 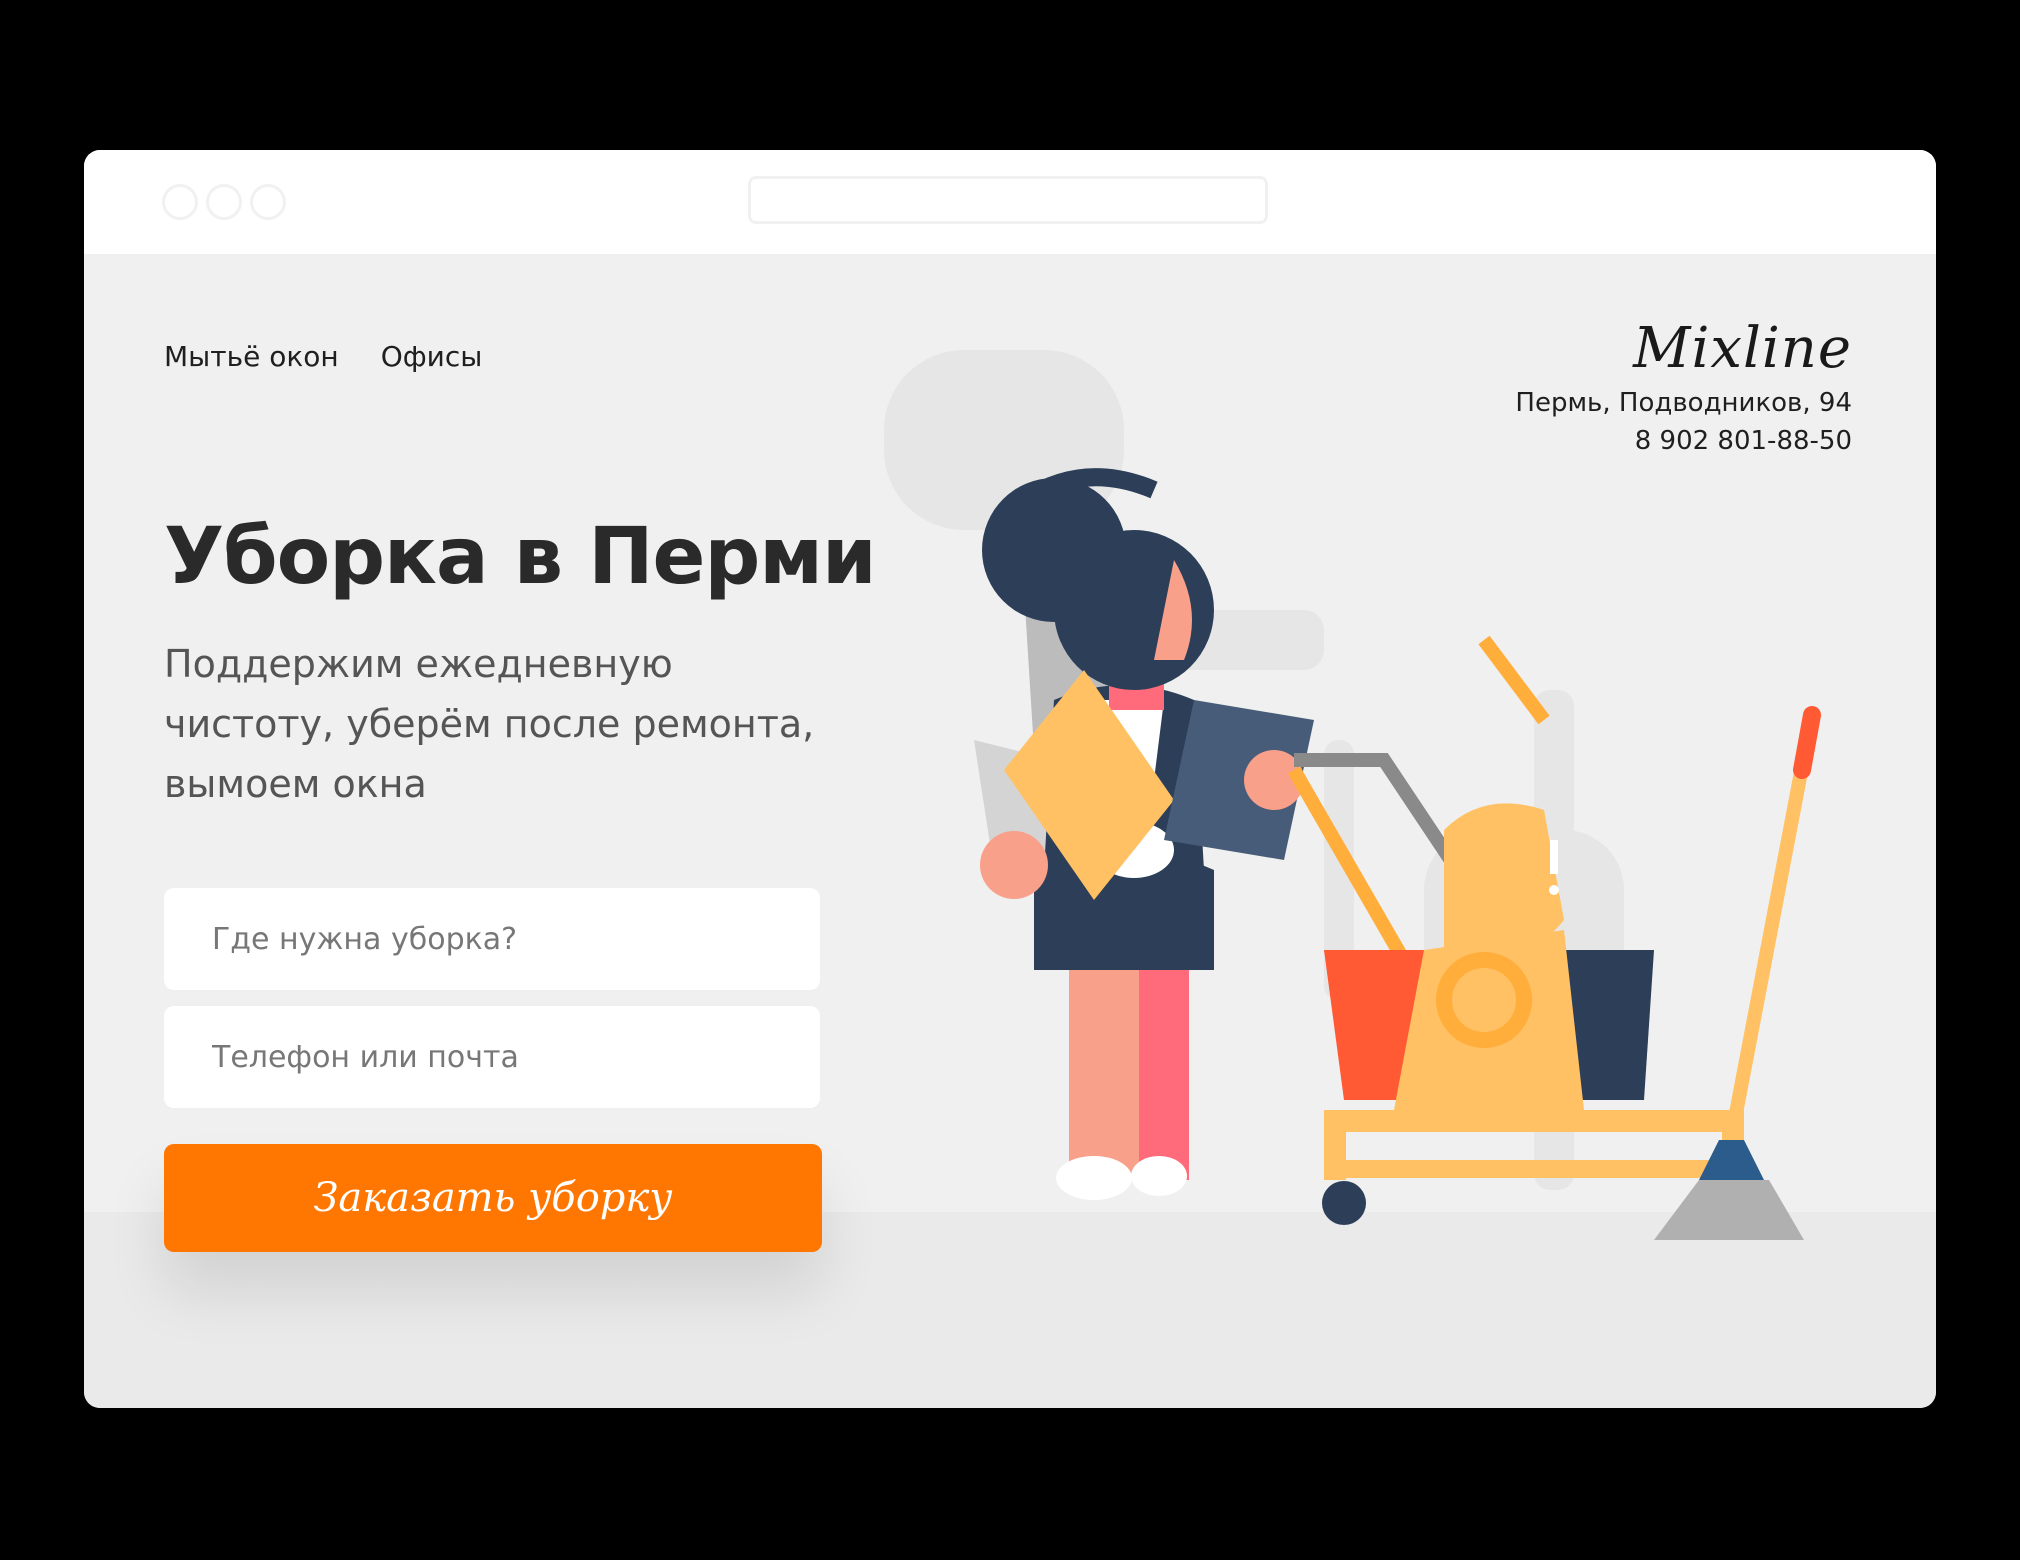 I want to click on contact-input, so click(x=492, y=1057).